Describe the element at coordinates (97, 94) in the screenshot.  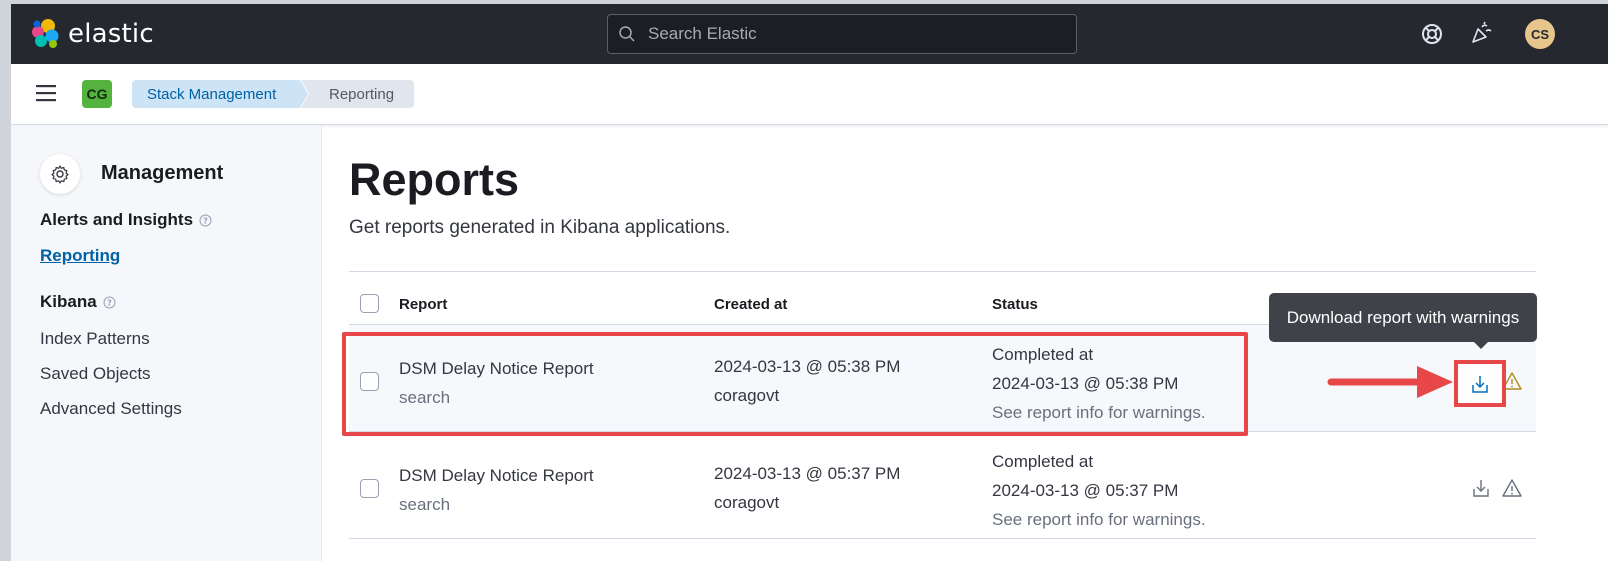
I see `space-avatar: CG` at that location.